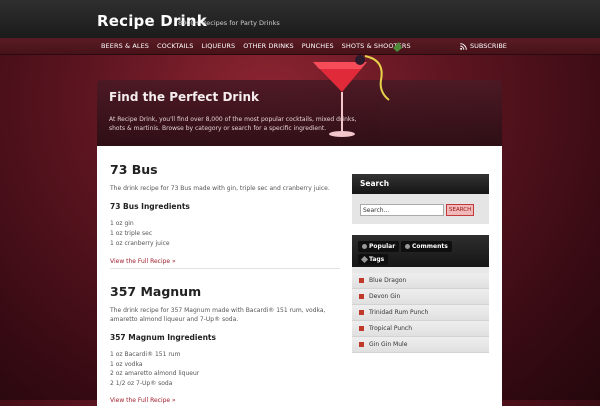 This screenshot has width=600, height=406. Describe the element at coordinates (175, 46) in the screenshot. I see `nav-item-cocktails: COCKTAILS` at that location.